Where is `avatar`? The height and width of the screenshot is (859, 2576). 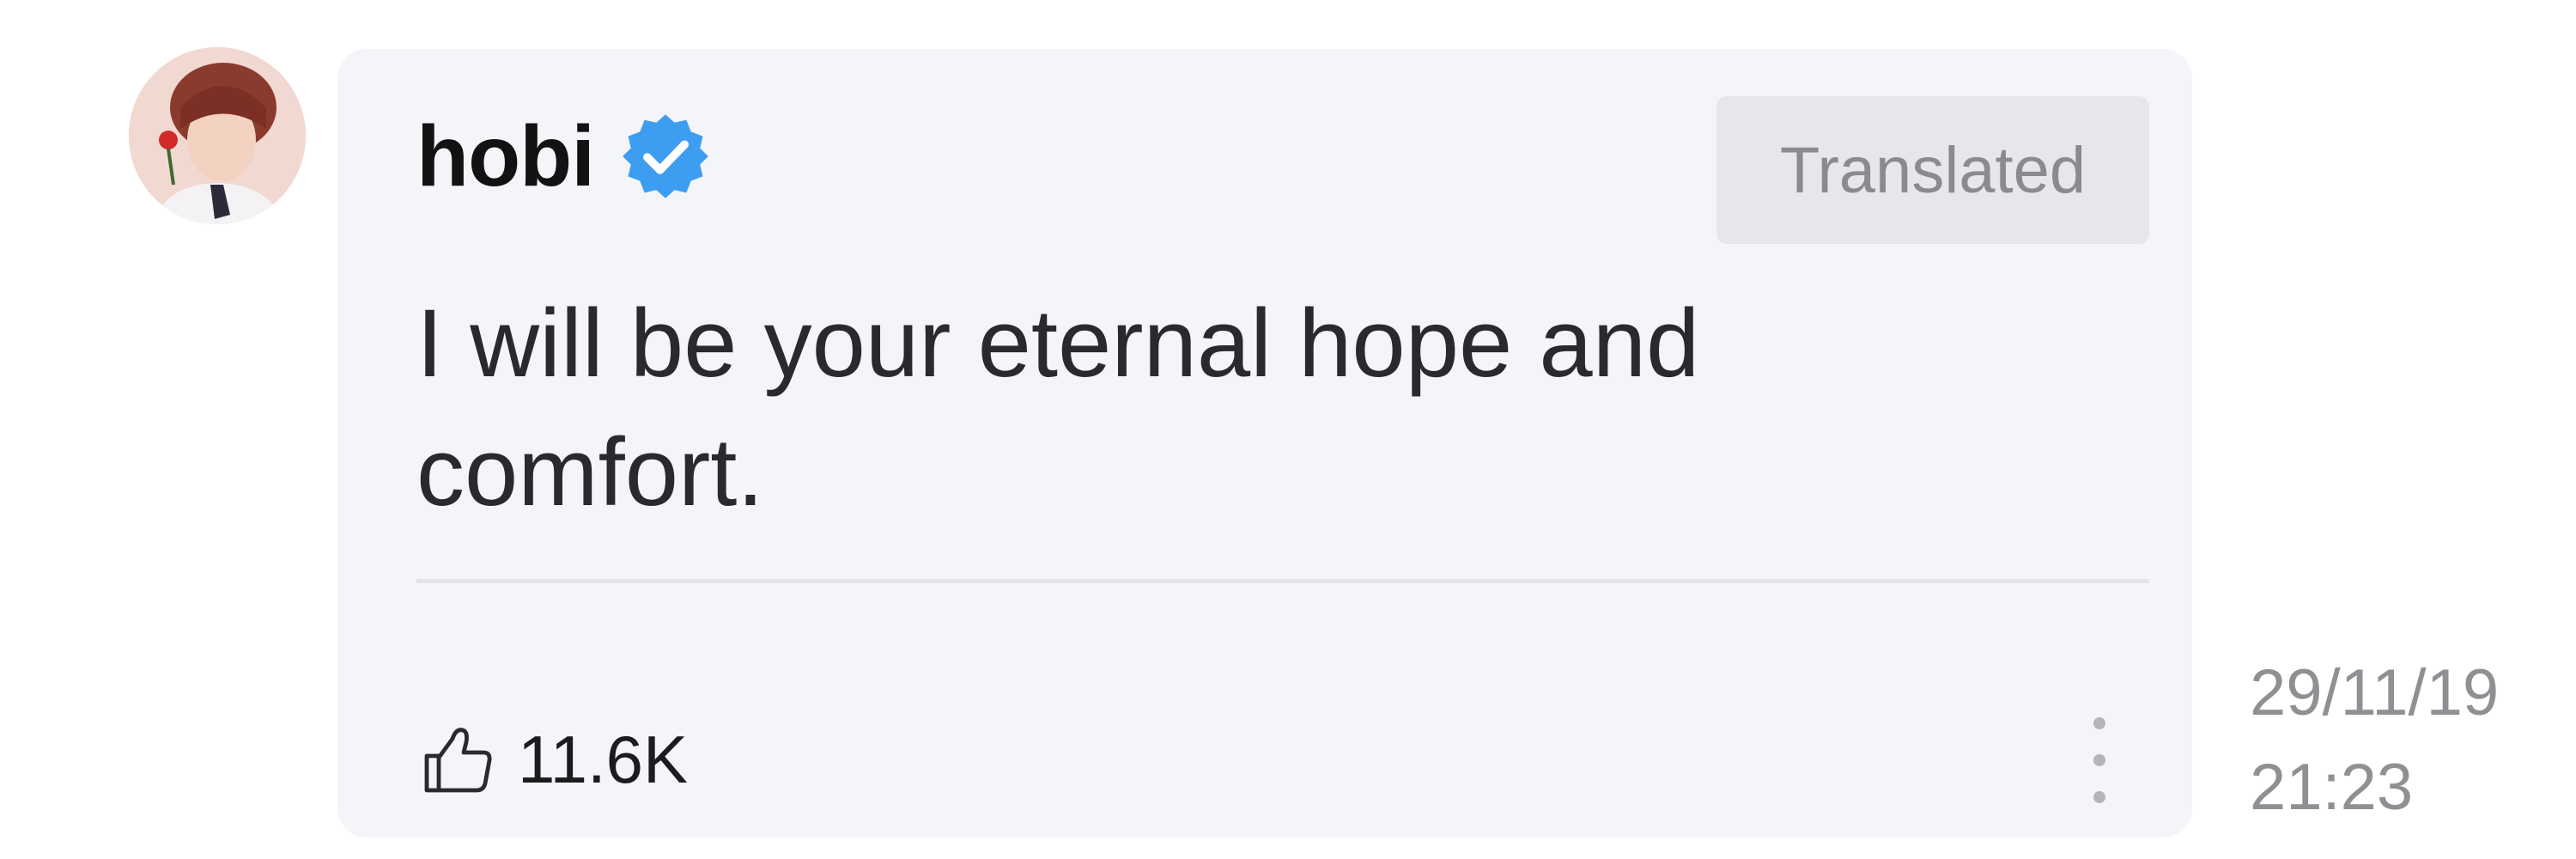
avatar is located at coordinates (218, 135).